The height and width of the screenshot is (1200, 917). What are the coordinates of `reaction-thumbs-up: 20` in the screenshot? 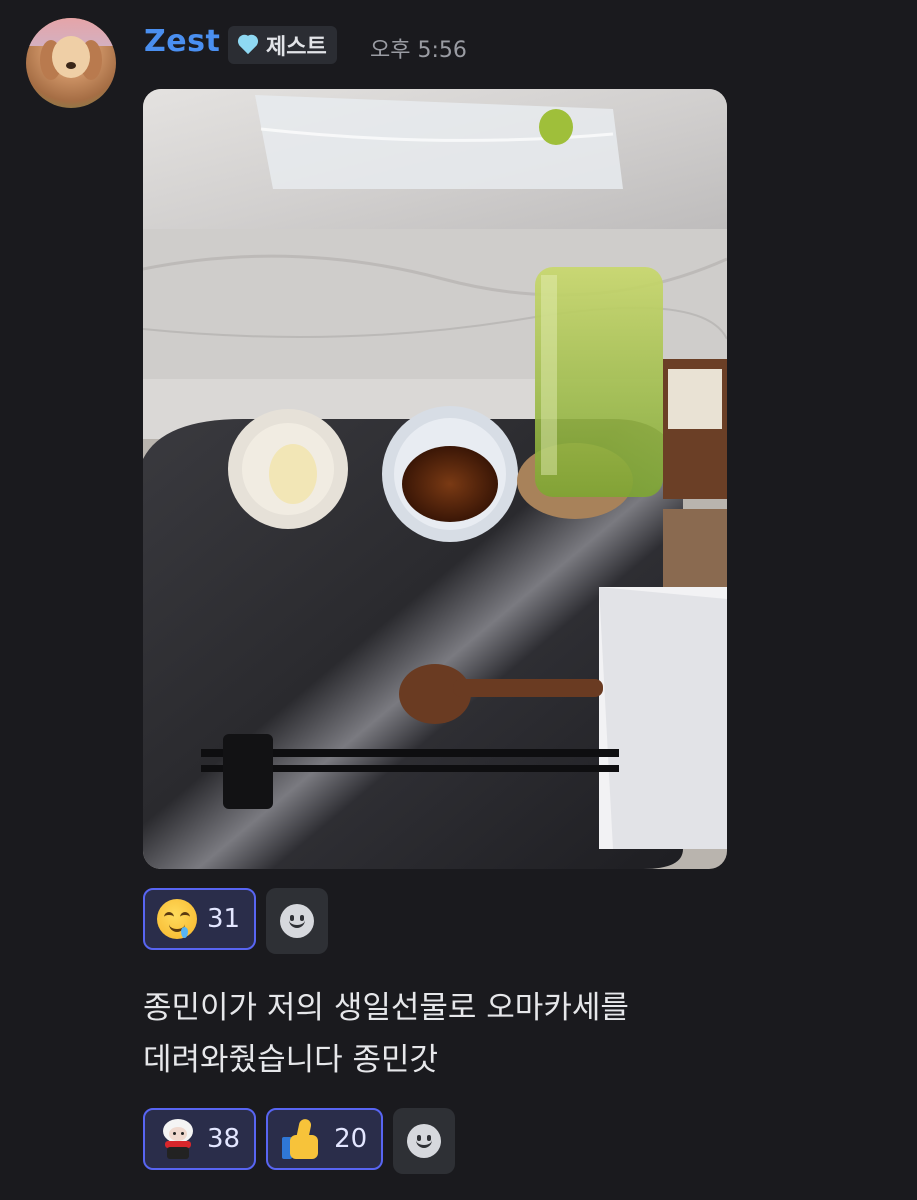 It's located at (325, 1139).